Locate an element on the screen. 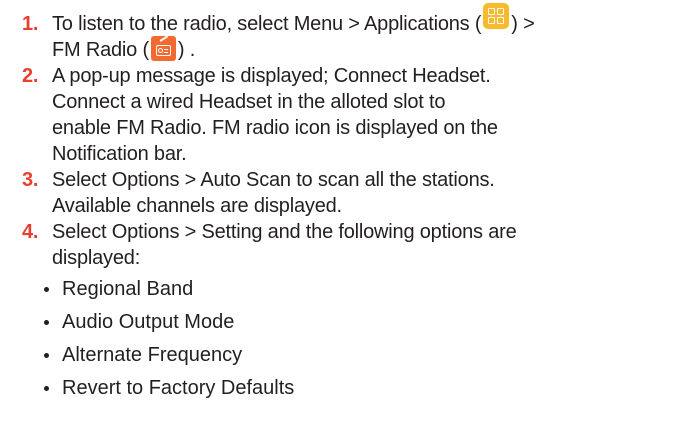 The image size is (673, 438). list-item: Audio Output Mode is located at coordinates (336, 322).